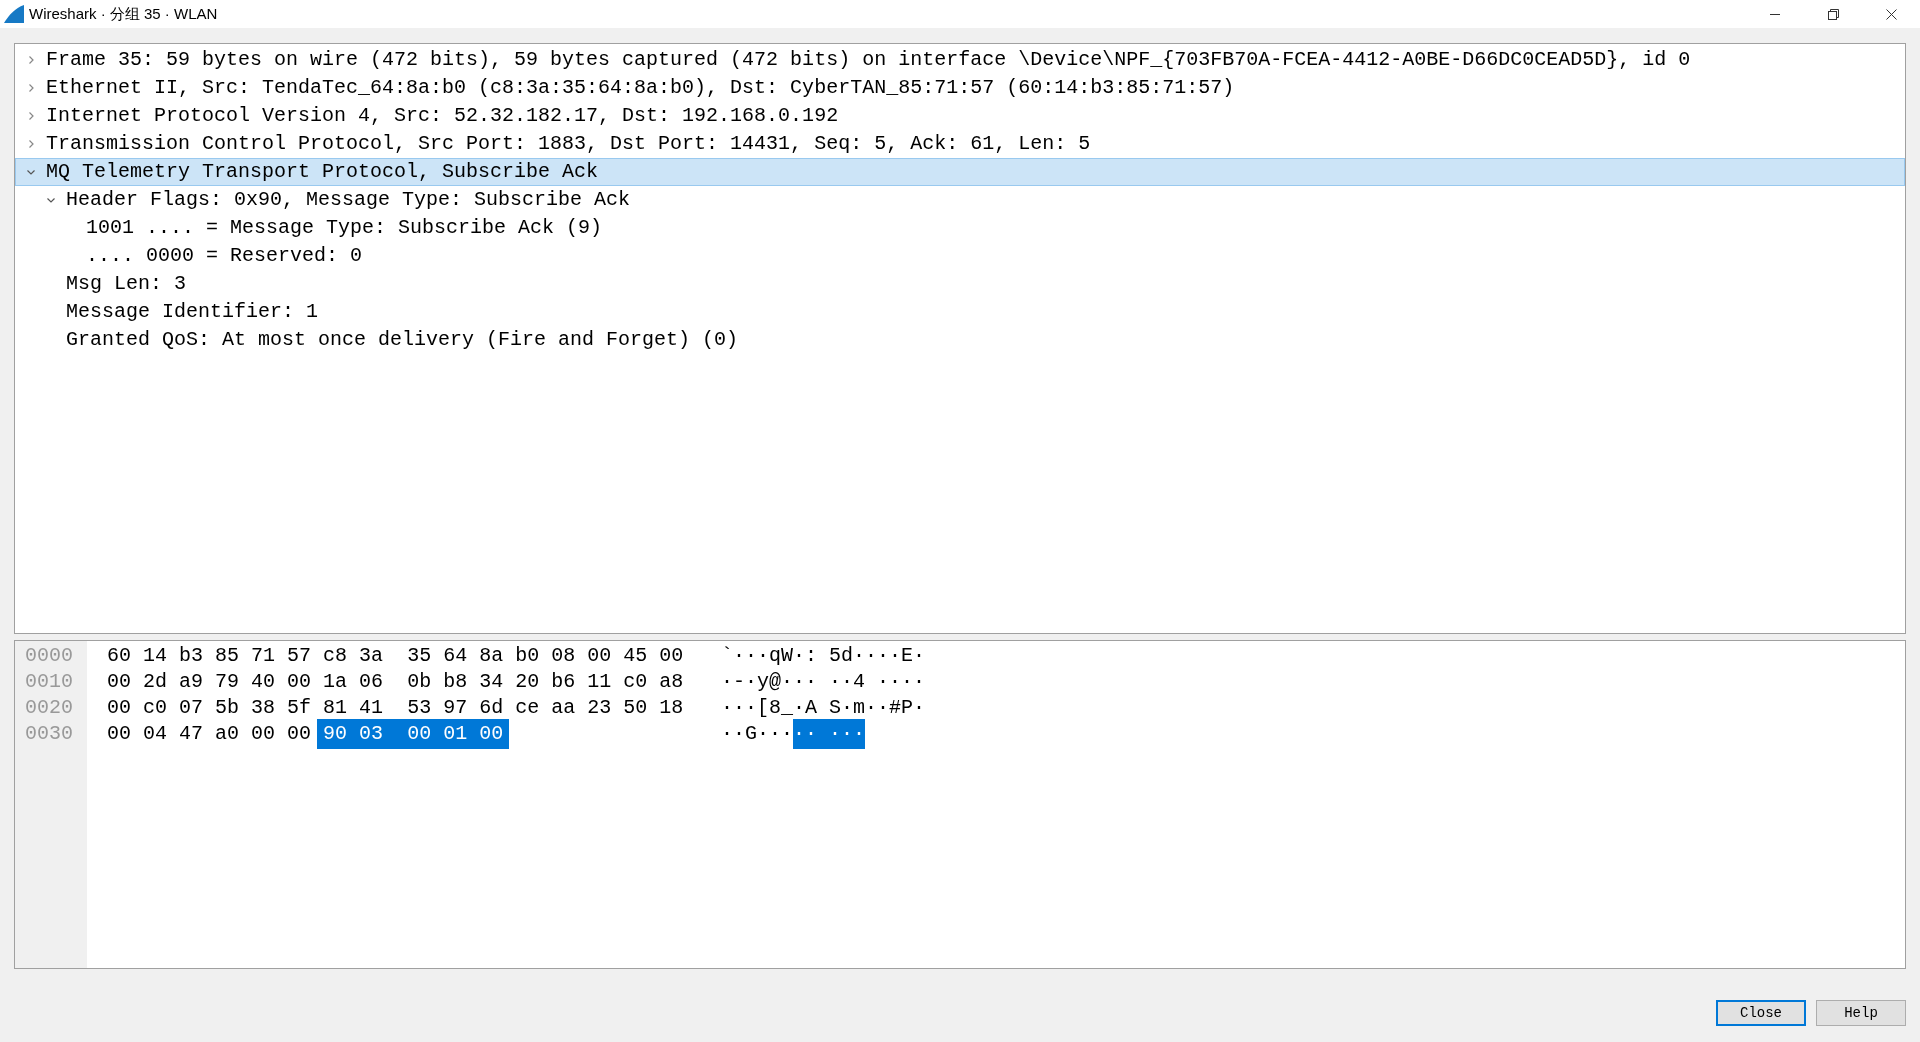 The width and height of the screenshot is (1920, 1042). I want to click on hex-byte: 47, so click(191, 734).